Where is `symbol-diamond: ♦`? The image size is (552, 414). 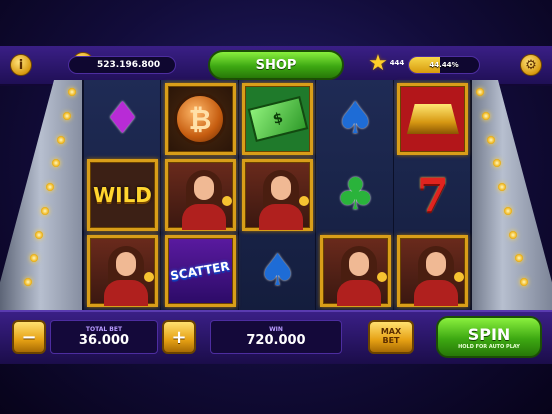 symbol-diamond: ♦ is located at coordinates (122, 119).